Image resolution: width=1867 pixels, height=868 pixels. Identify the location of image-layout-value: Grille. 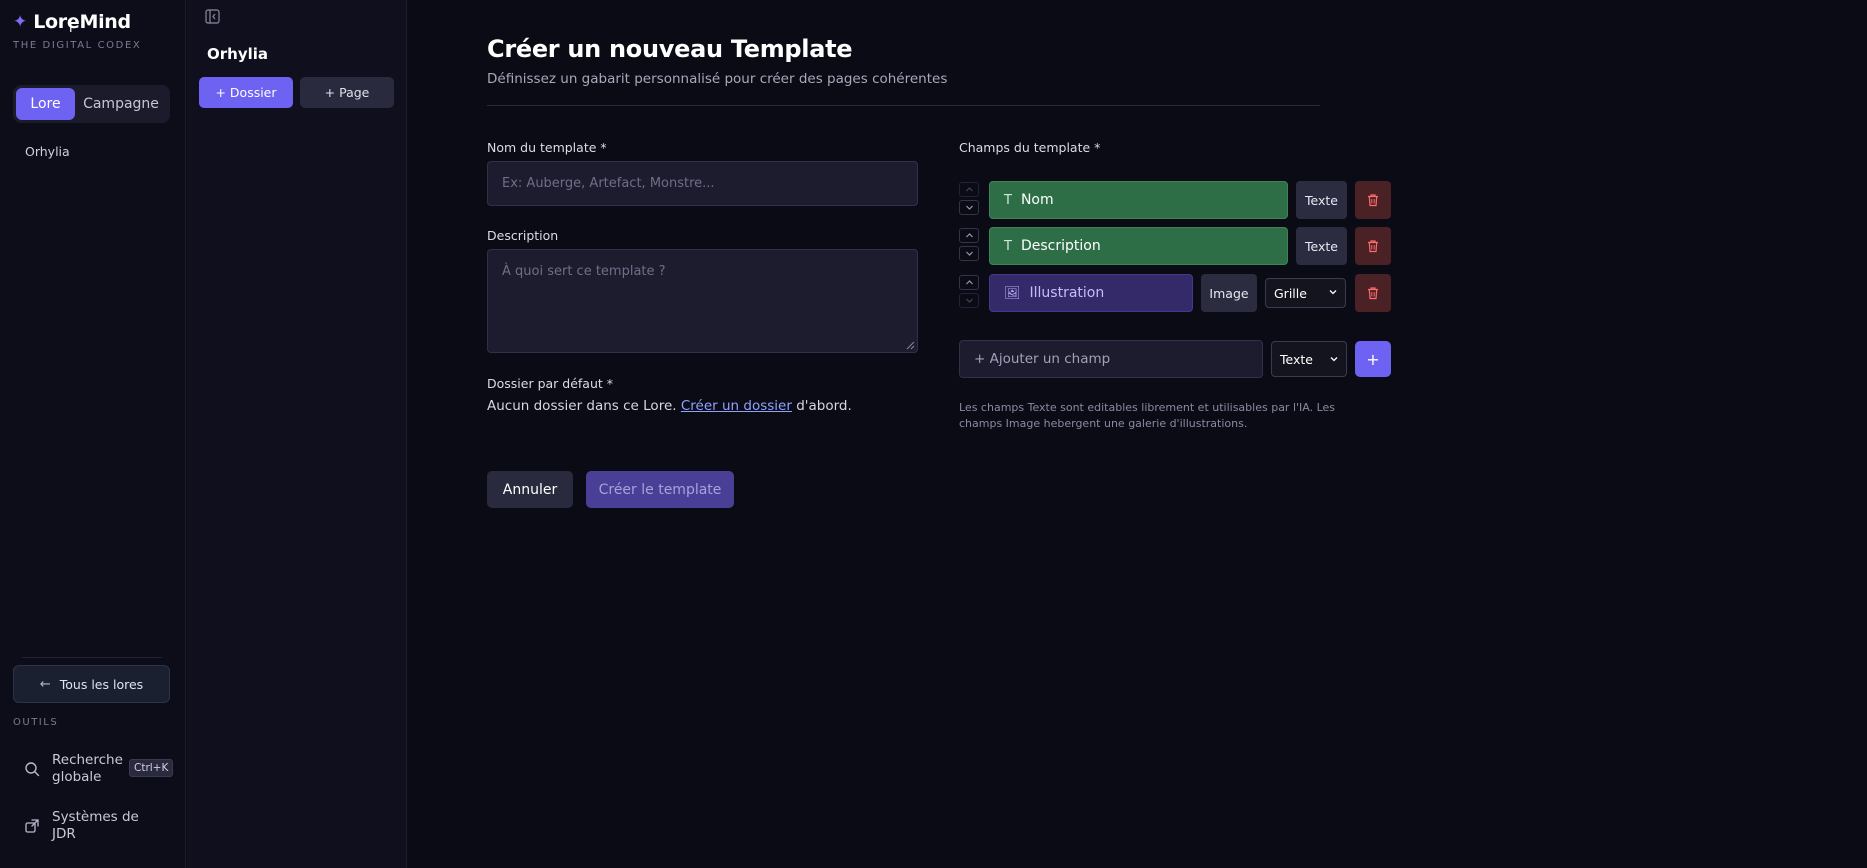
(1290, 293).